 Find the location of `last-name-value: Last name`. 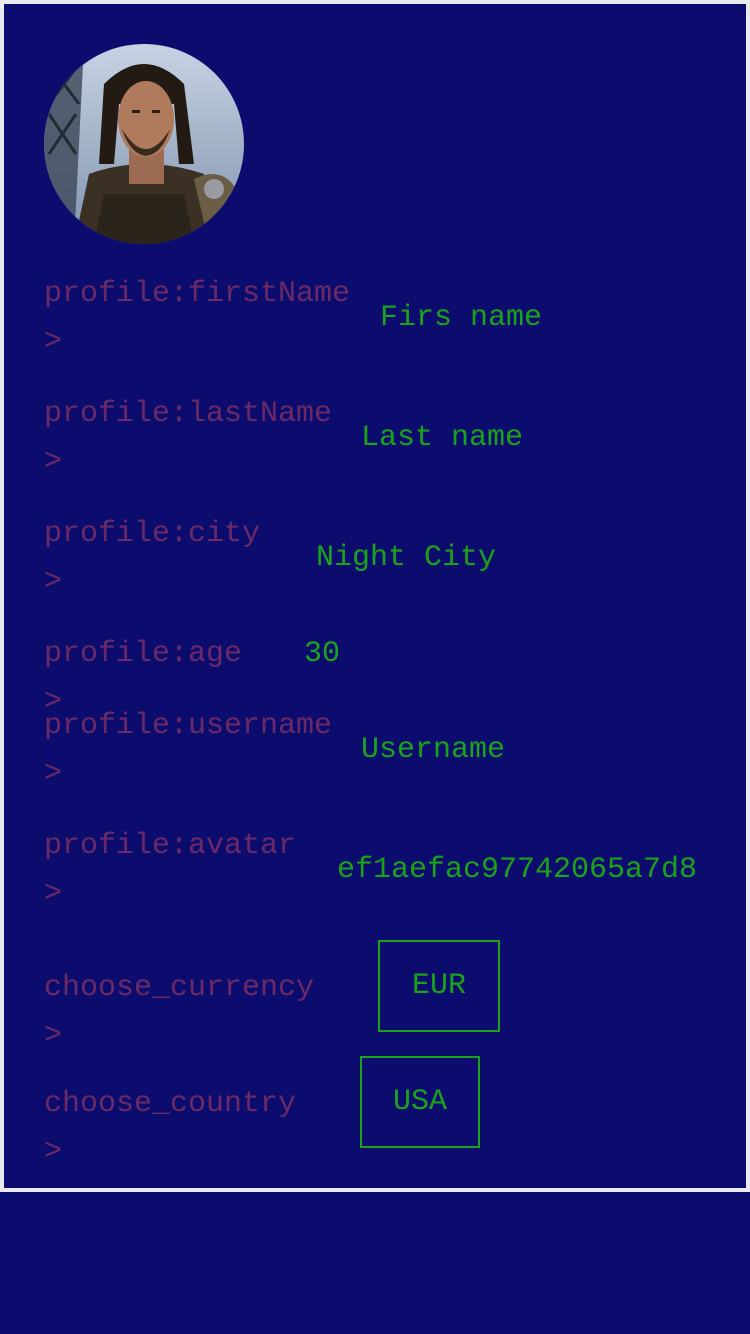

last-name-value: Last name is located at coordinates (442, 438).